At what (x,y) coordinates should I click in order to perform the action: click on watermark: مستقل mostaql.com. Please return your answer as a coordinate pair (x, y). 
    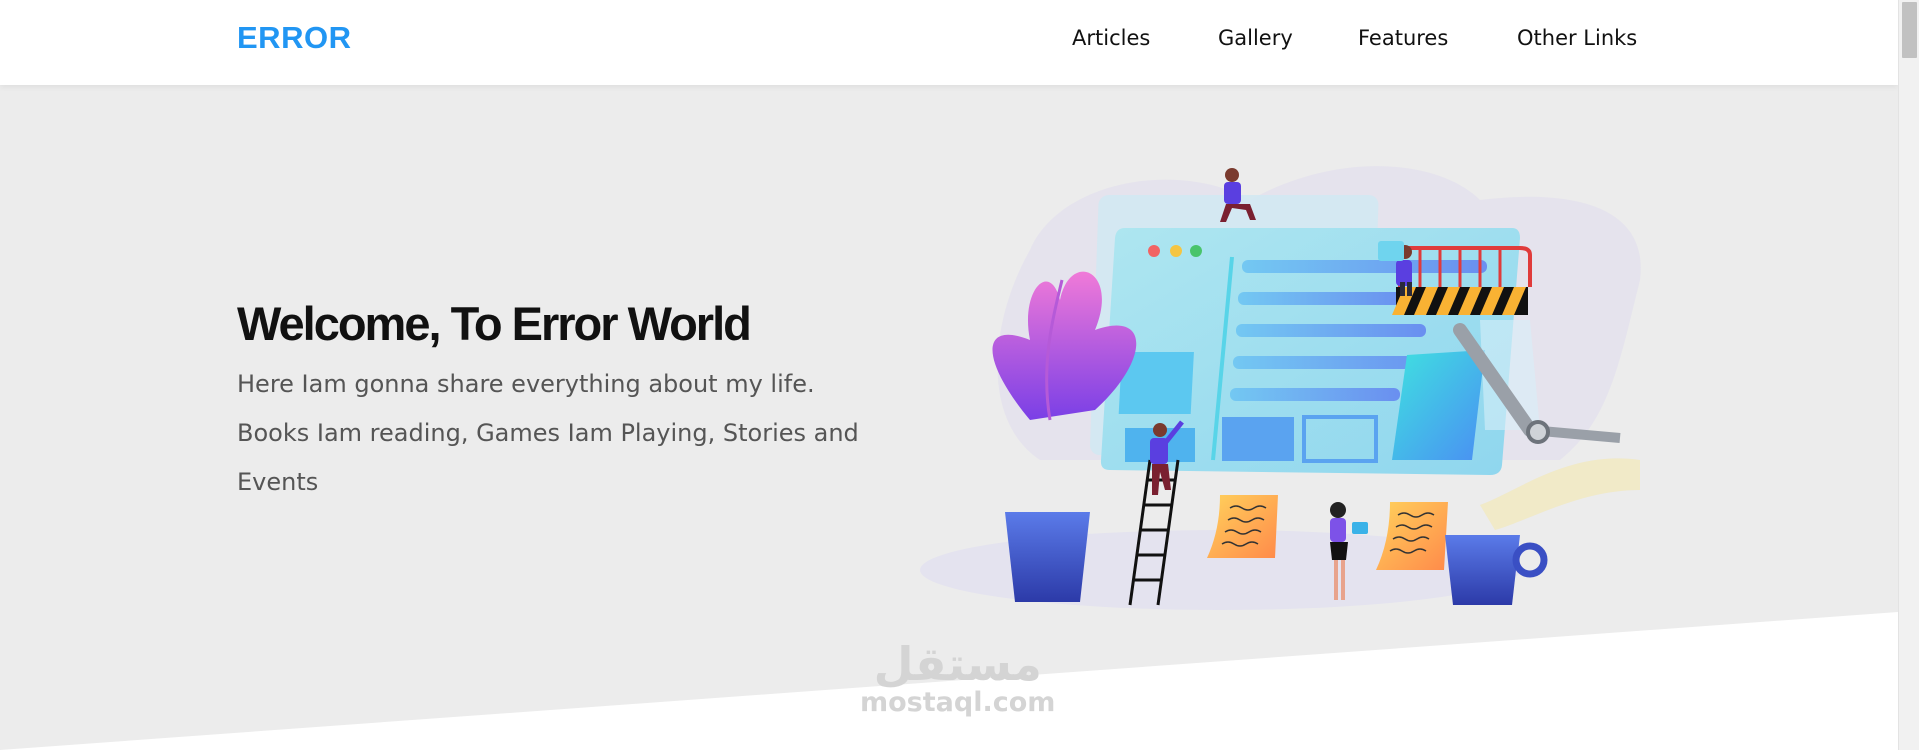
    Looking at the image, I should click on (957, 679).